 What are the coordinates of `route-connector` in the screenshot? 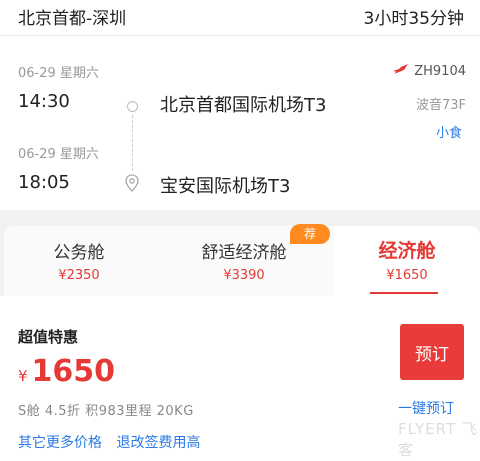 It's located at (132, 143).